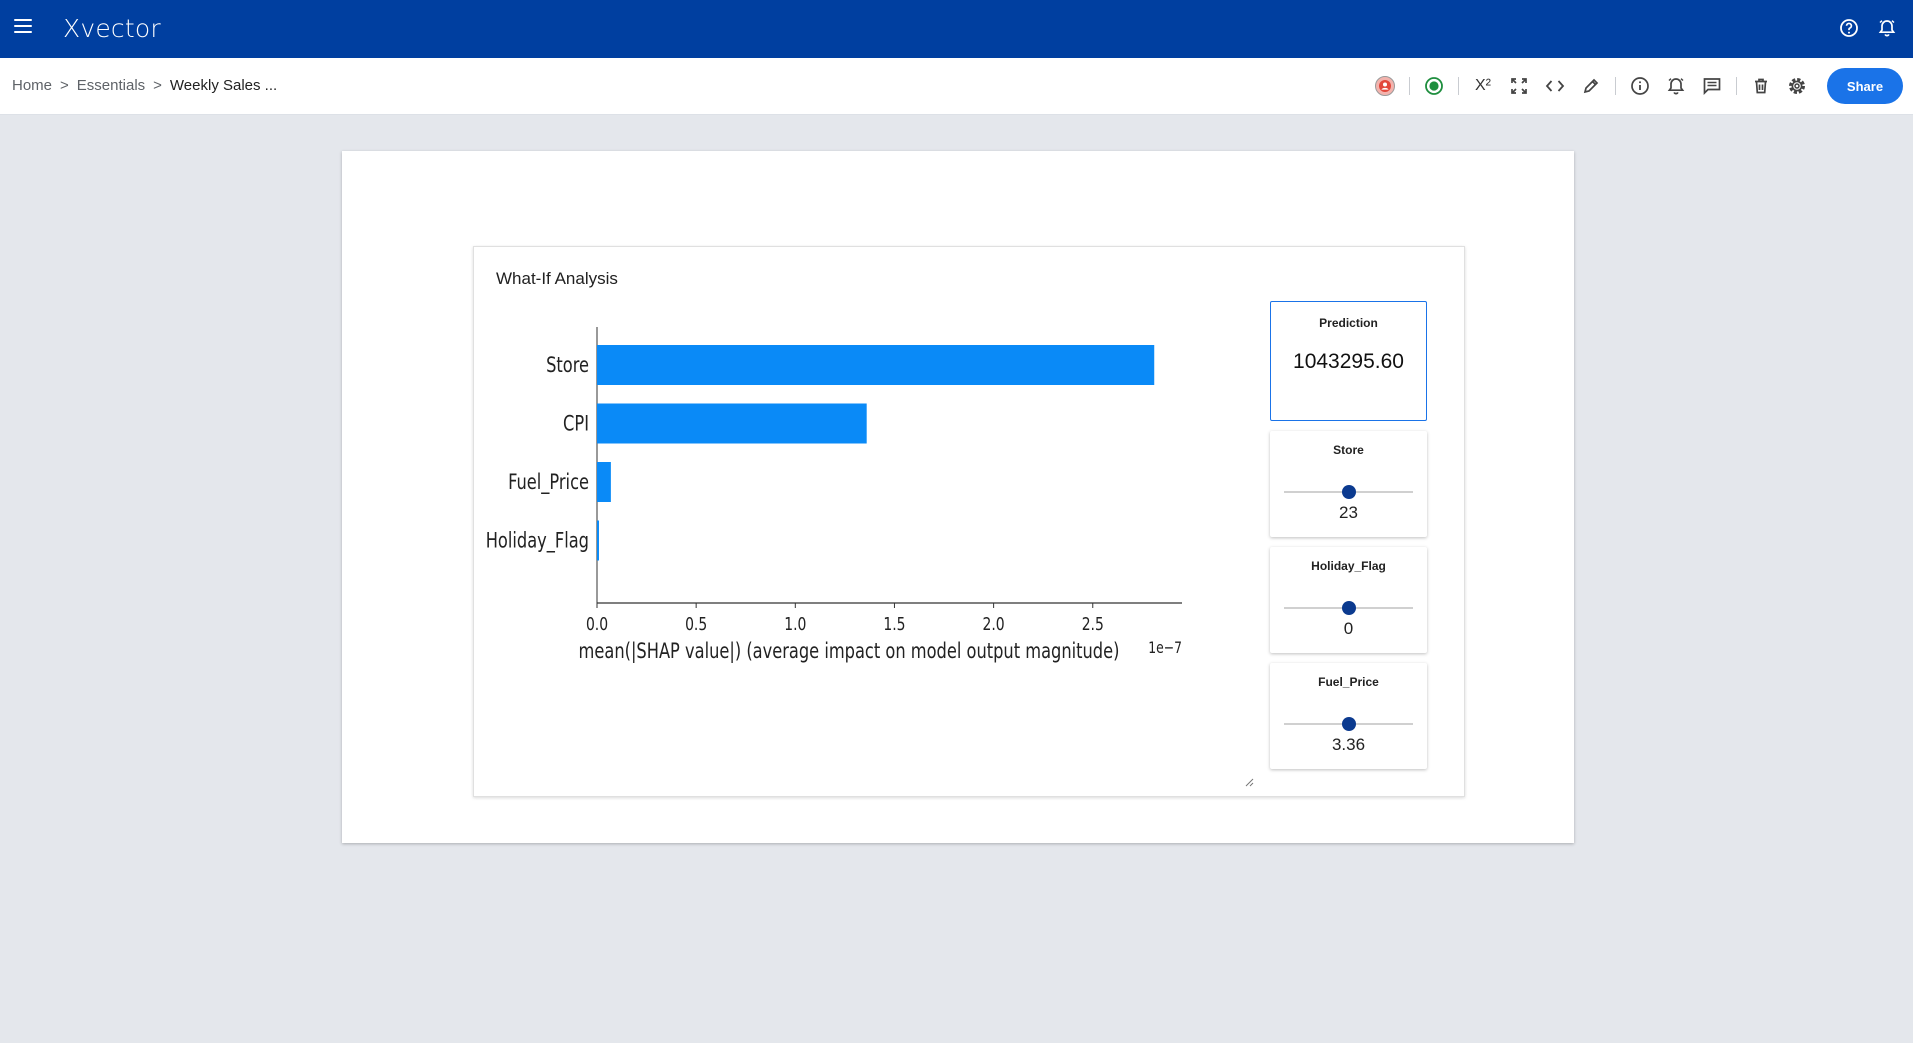  Describe the element at coordinates (1348, 450) in the screenshot. I see `slider-label: Store` at that location.